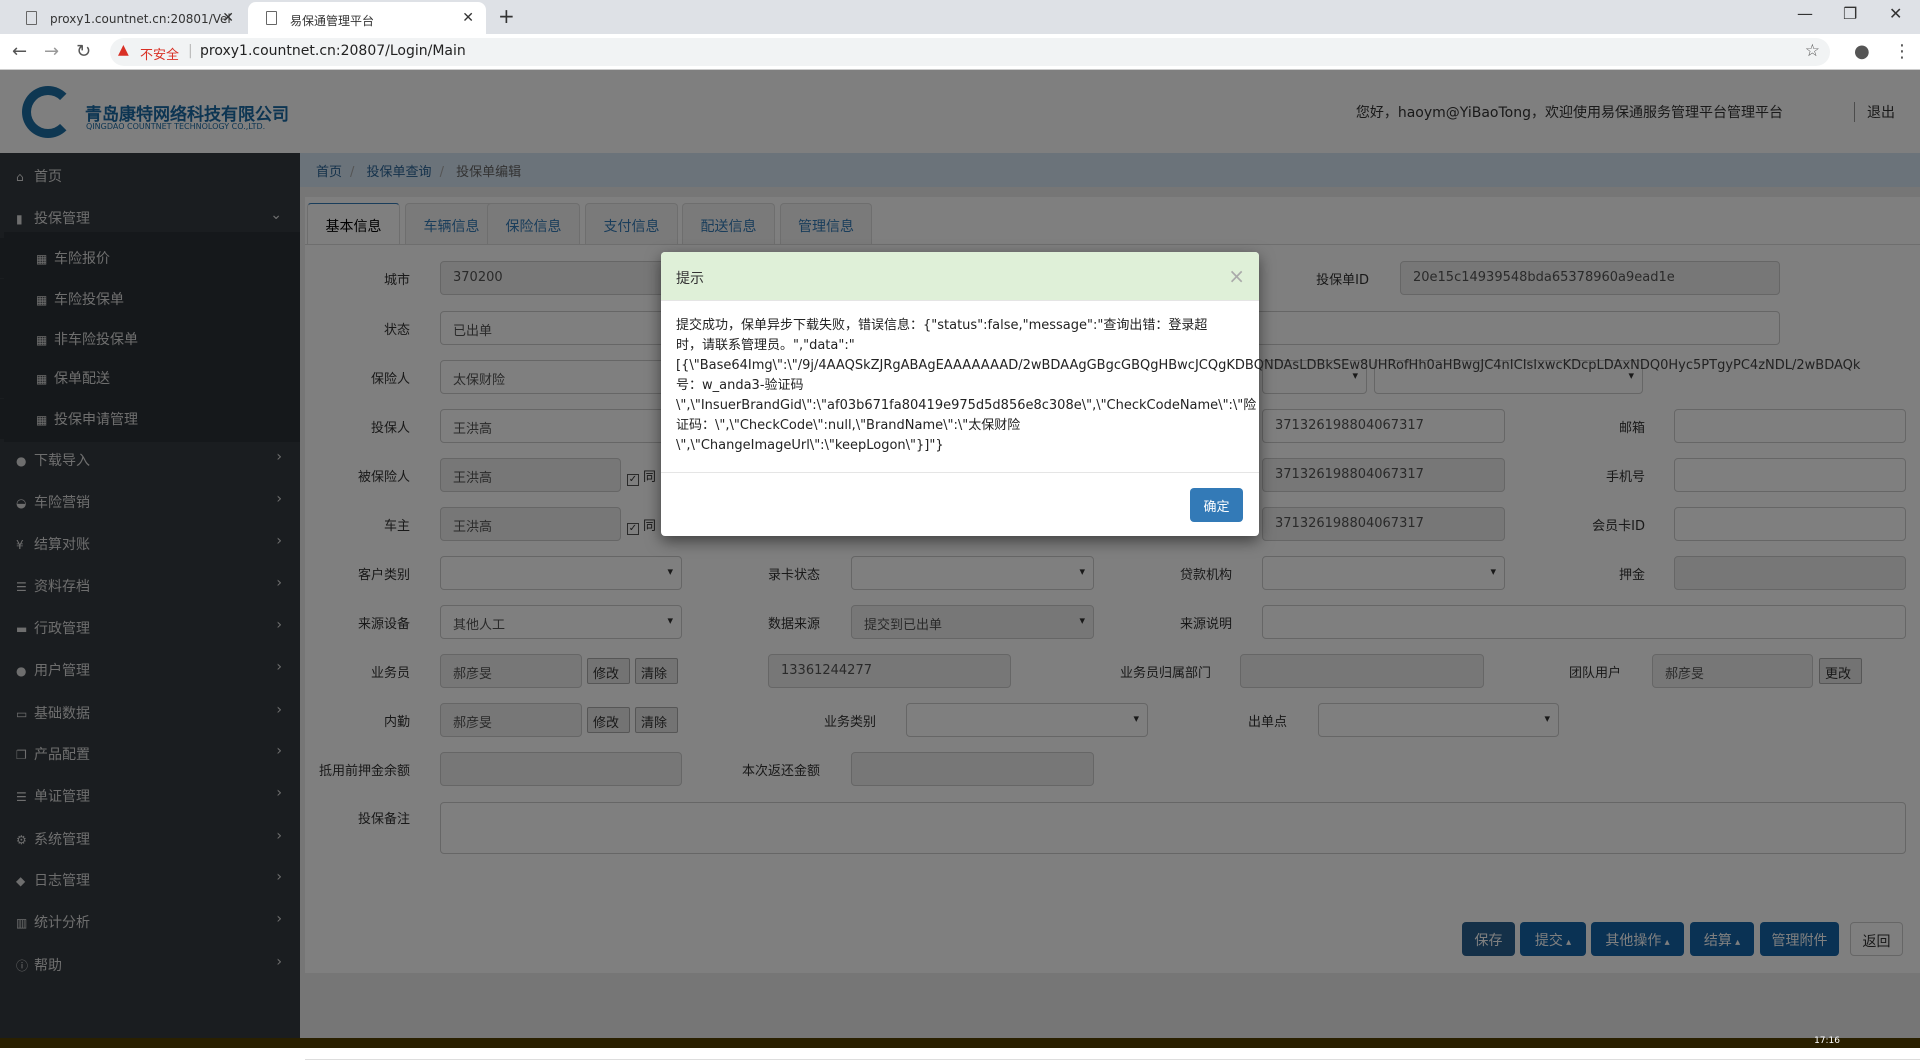 This screenshot has width=1920, height=1060. Describe the element at coordinates (960, 1042) in the screenshot. I see `taskbar: 17:16` at that location.